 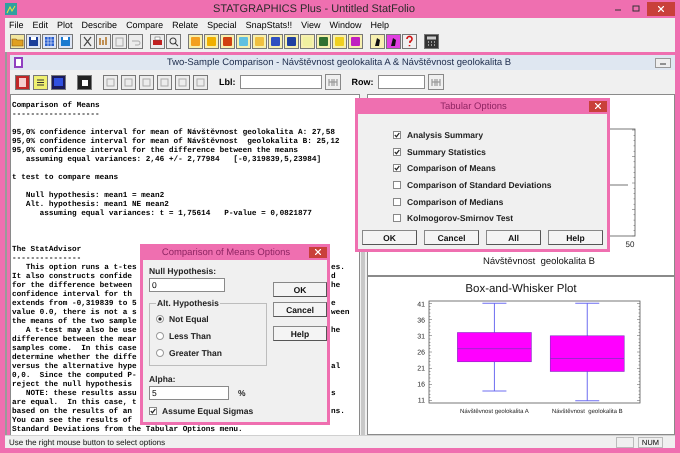 What do you see at coordinates (187, 285) in the screenshot?
I see `null-hypothesis-field: 0` at bounding box center [187, 285].